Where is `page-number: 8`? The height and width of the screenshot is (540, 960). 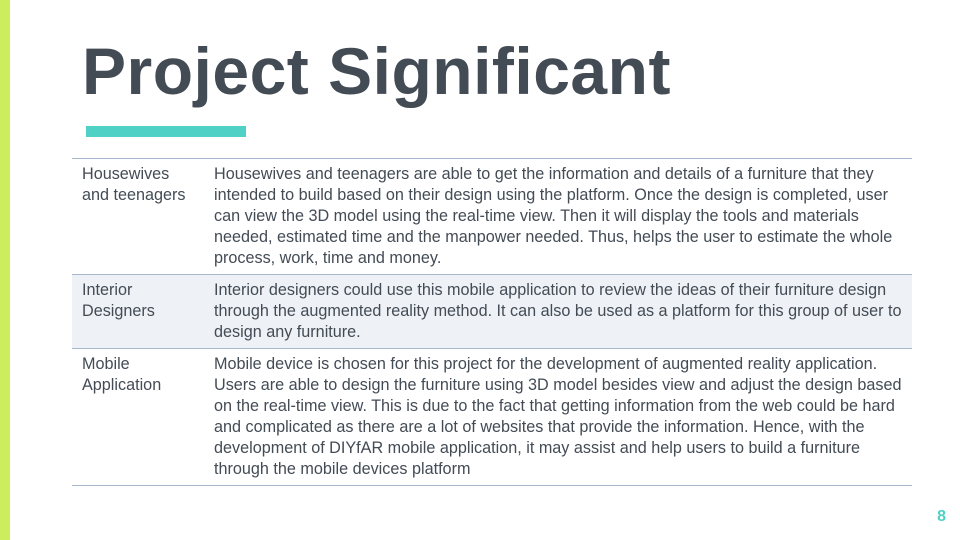
page-number: 8 is located at coordinates (941, 516).